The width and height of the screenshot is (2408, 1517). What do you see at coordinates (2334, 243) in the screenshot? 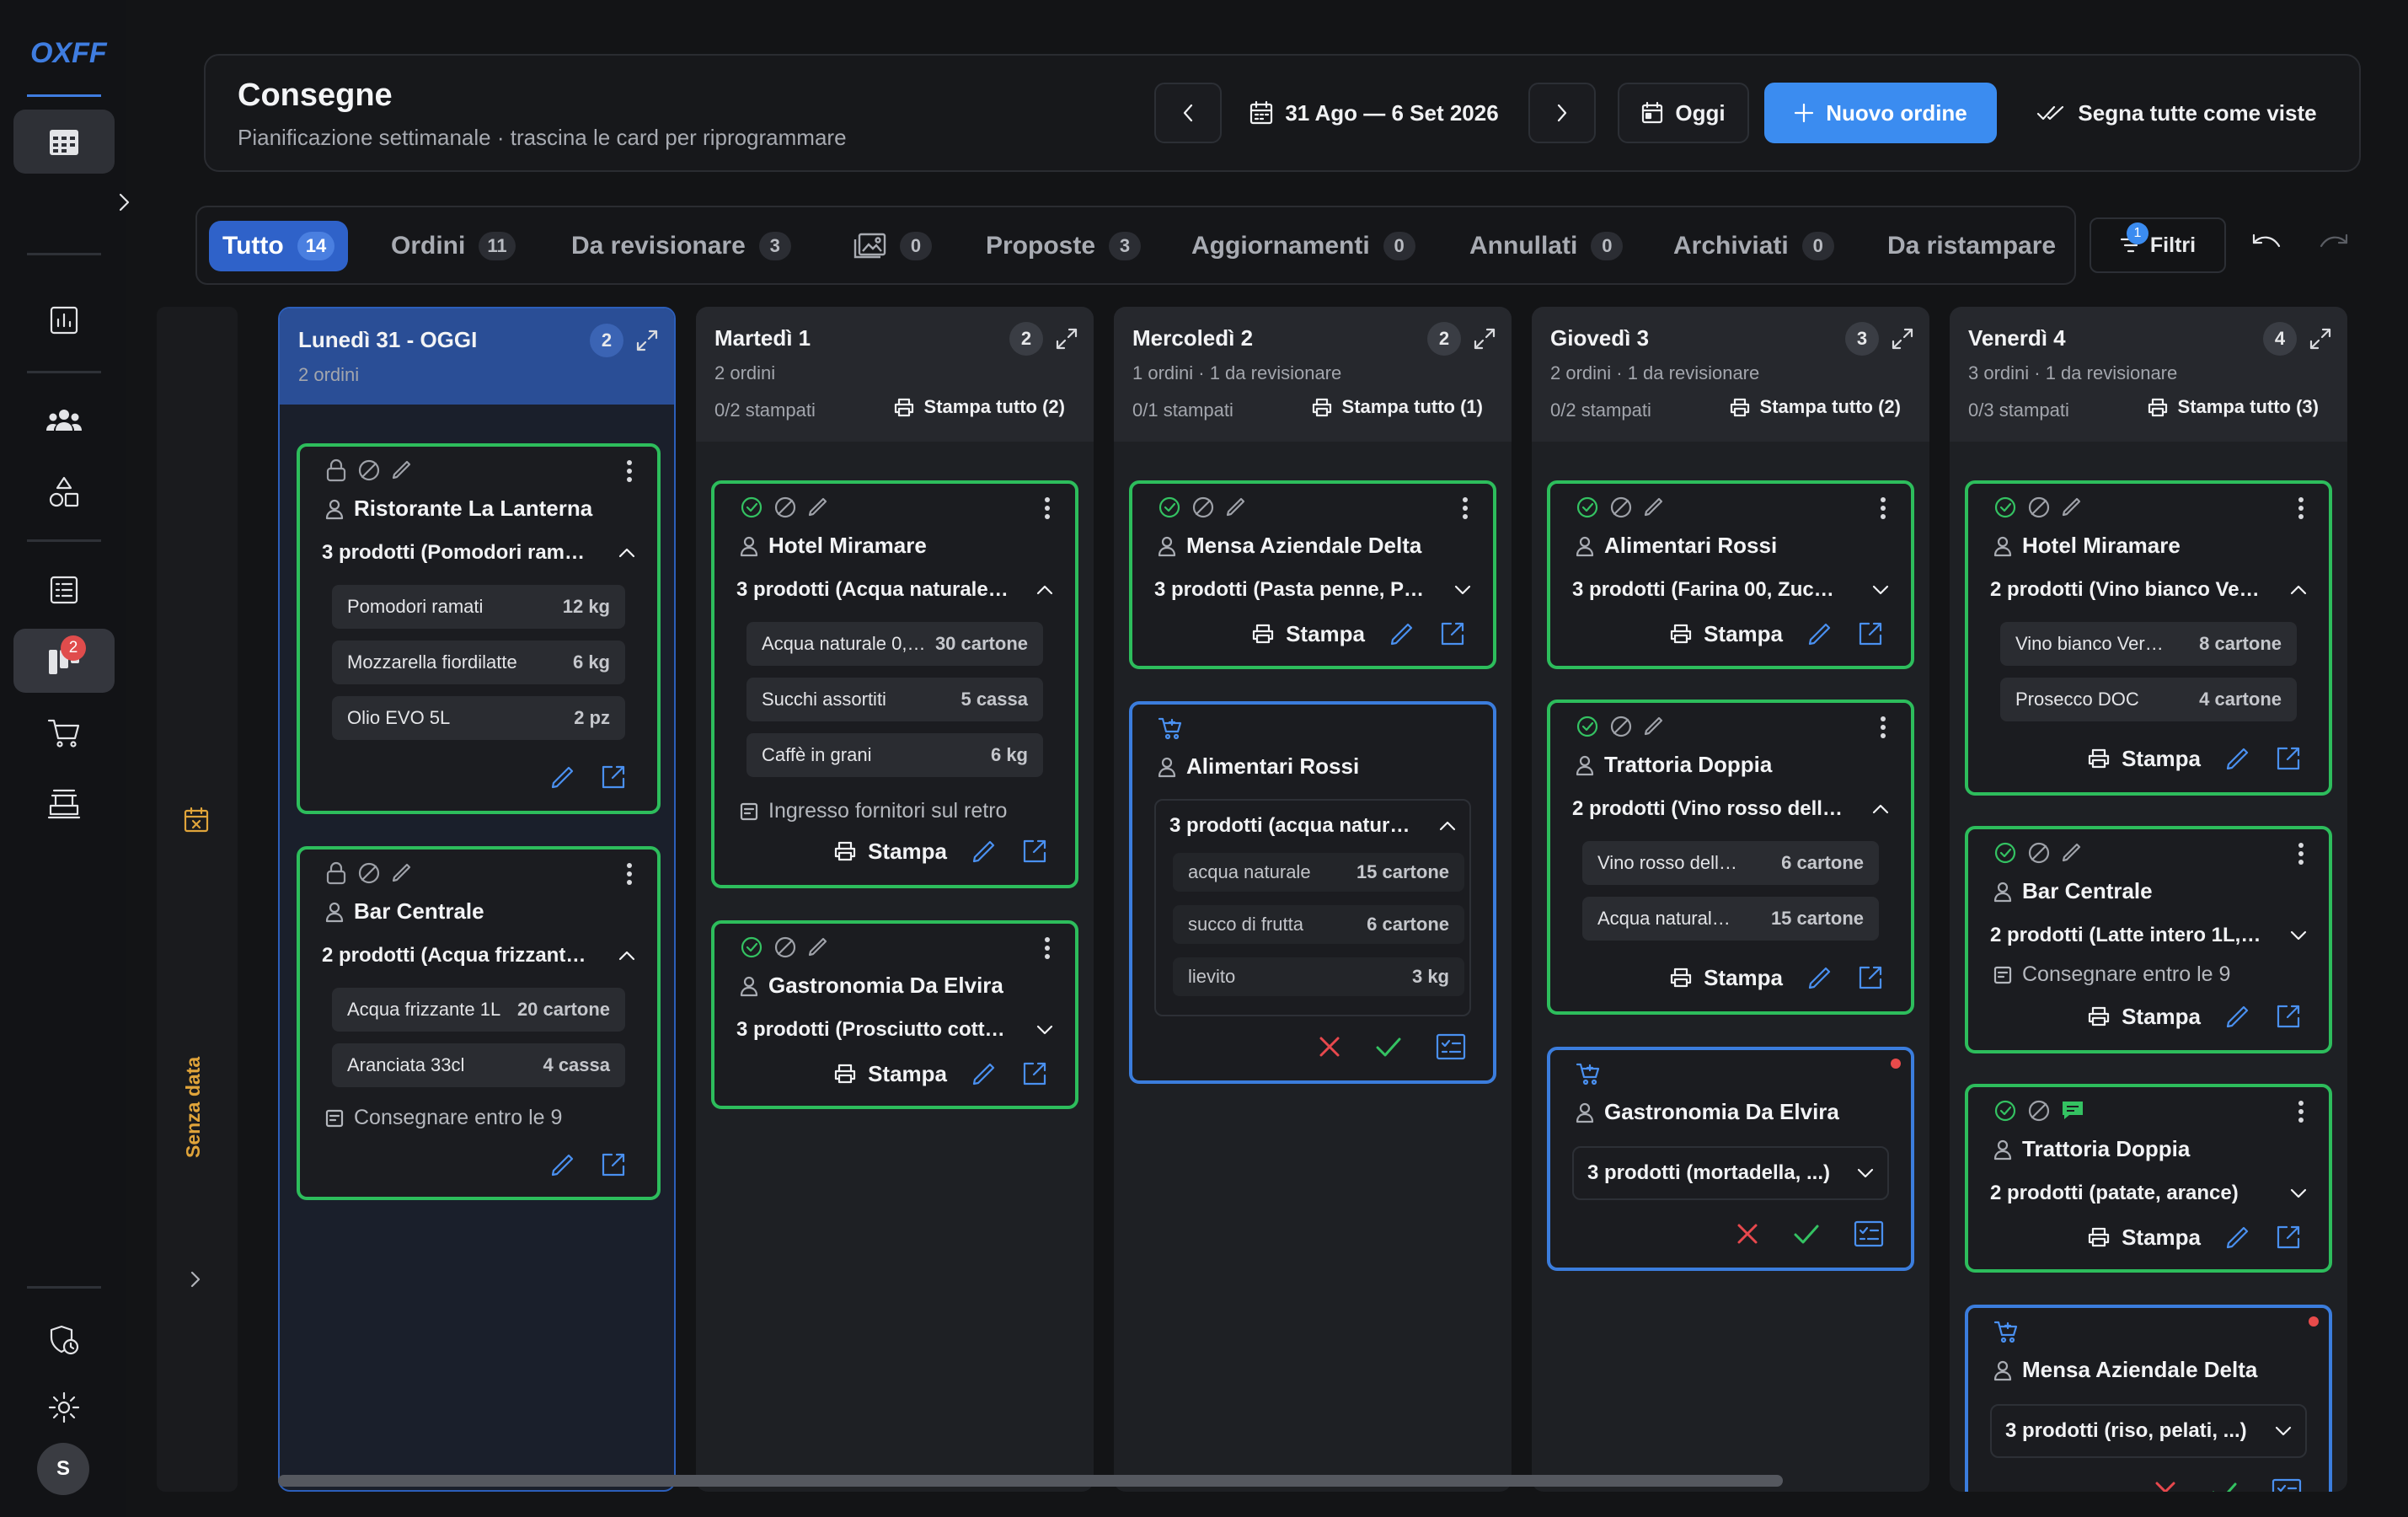
I see `redo-button` at bounding box center [2334, 243].